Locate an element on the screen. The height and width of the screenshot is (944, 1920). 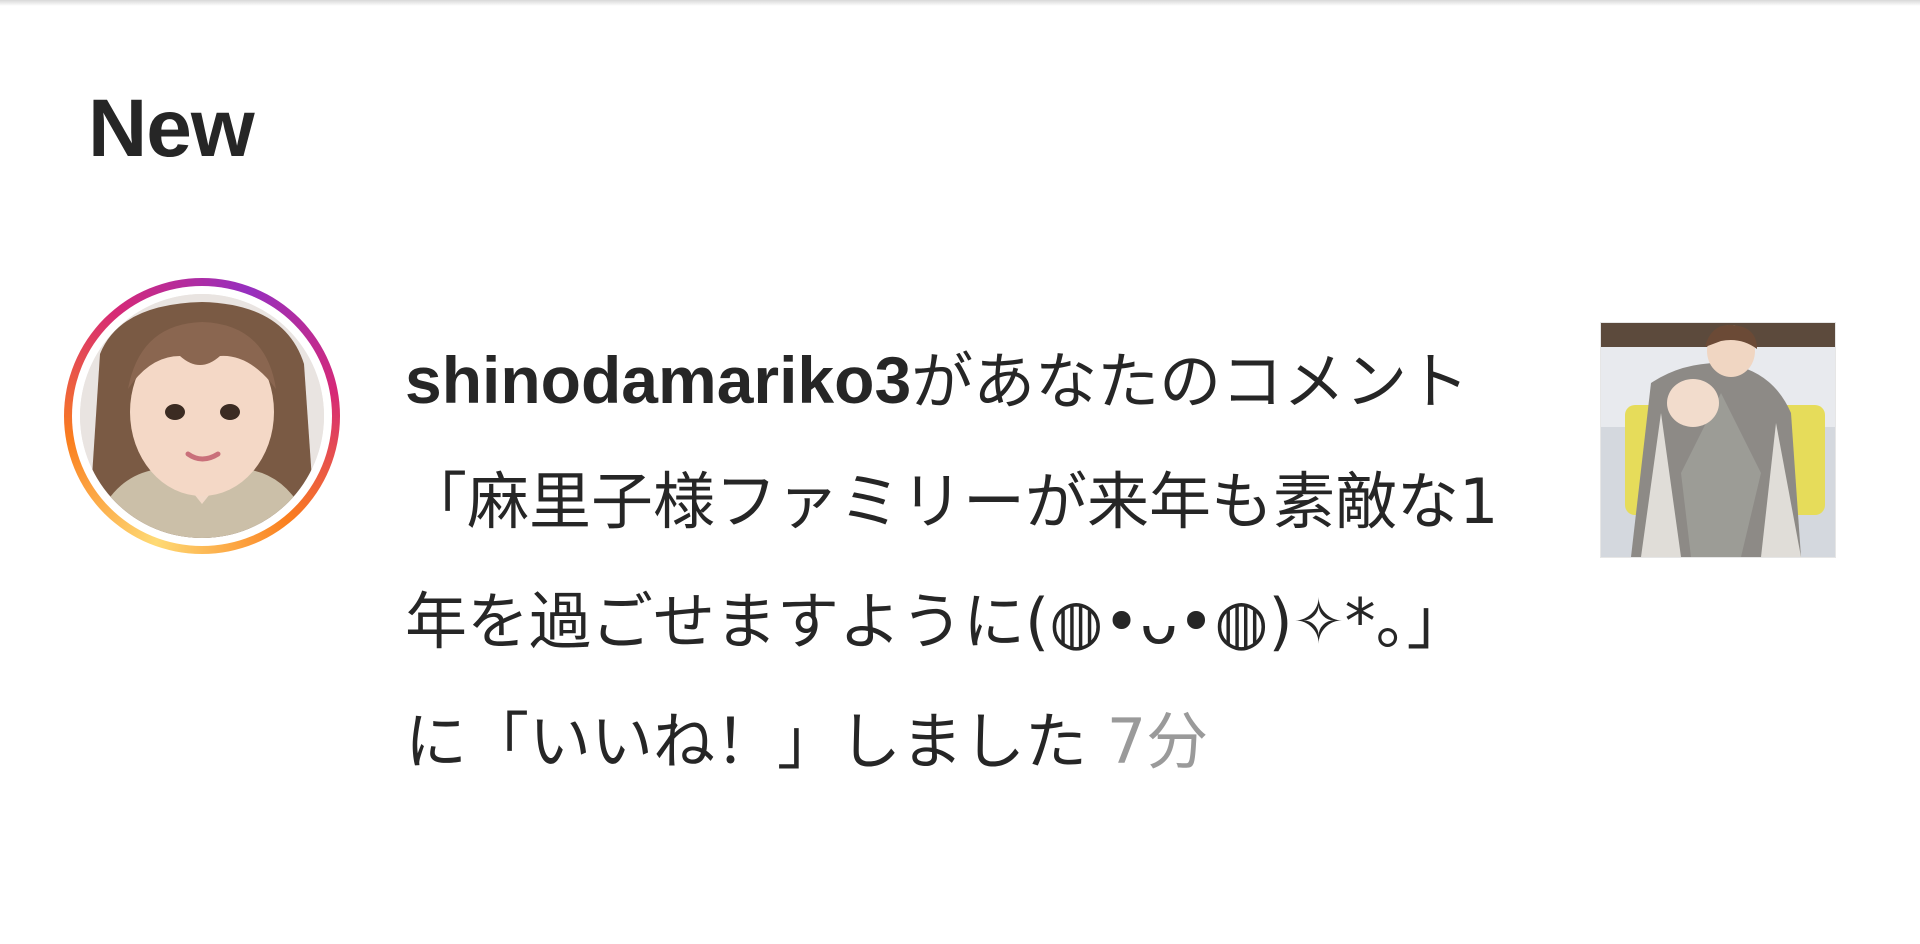
section-title: New is located at coordinates (171, 128).